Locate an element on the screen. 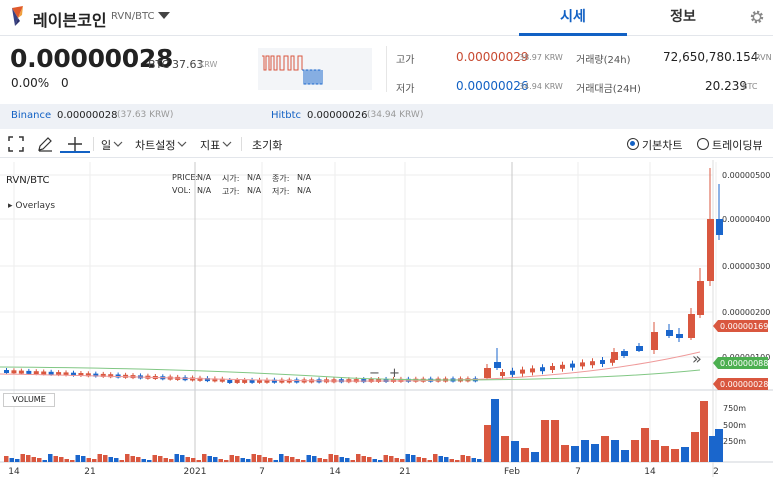 Image resolution: width=773 pixels, height=477 pixels. tab-market: 시세 is located at coordinates (573, 18).